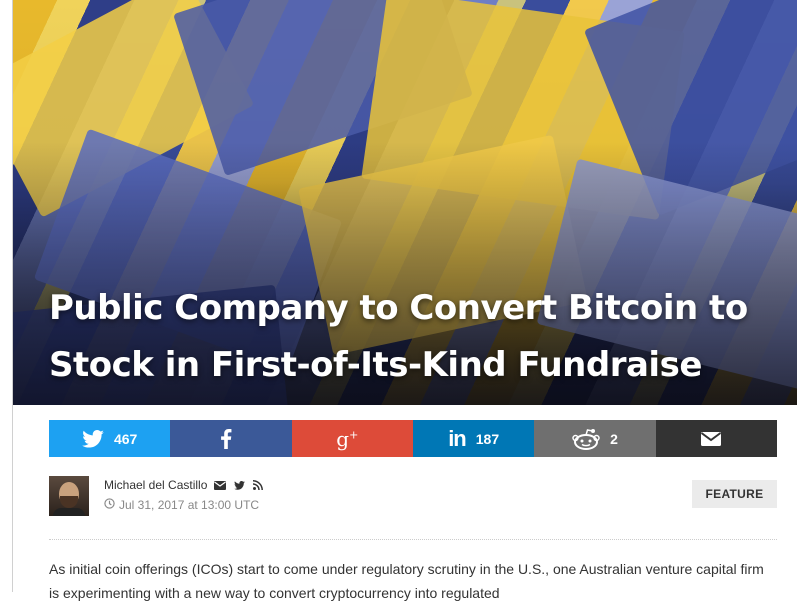 This screenshot has width=797, height=605. I want to click on linkedin-icon: in, so click(457, 438).